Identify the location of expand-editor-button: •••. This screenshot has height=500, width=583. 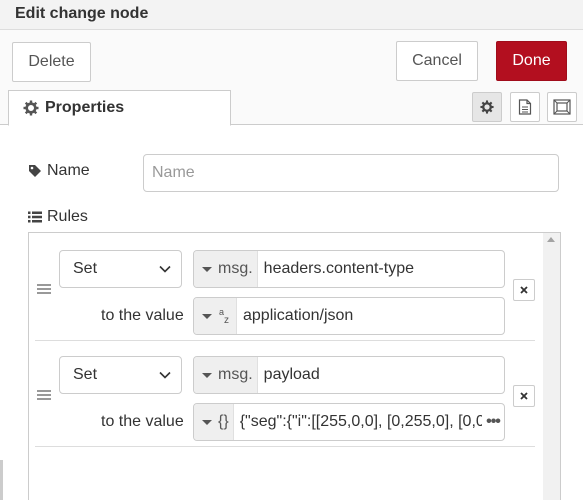
(493, 422).